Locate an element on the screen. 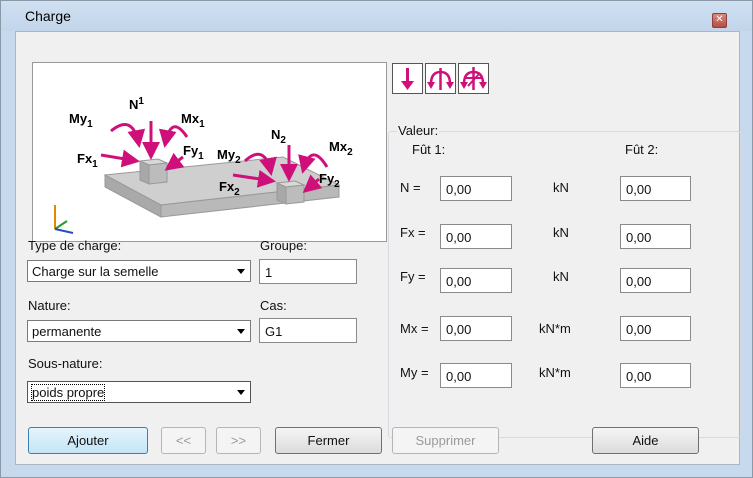  moment-rotate-icon is located at coordinates (440, 79).